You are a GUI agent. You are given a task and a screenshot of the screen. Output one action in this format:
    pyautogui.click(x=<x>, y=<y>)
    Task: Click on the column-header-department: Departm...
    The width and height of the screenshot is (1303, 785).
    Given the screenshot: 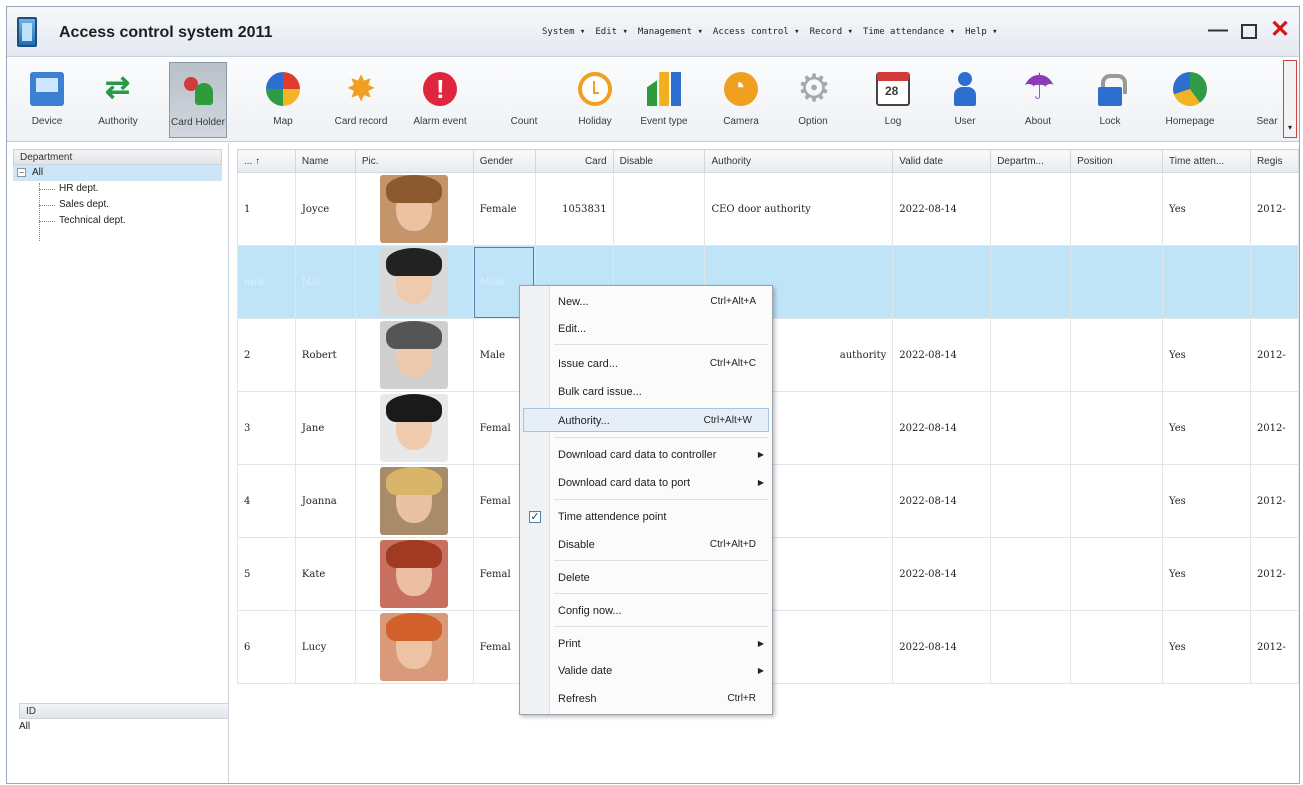 What is the action you would take?
    pyautogui.click(x=1031, y=161)
    